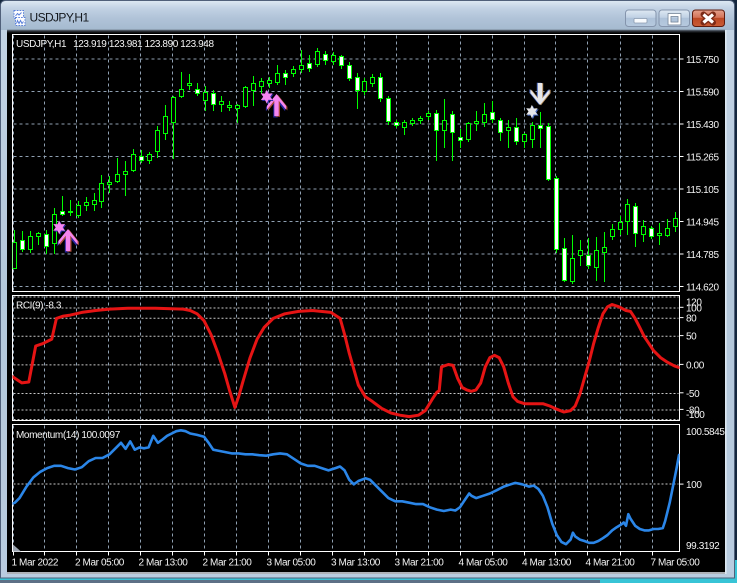 This screenshot has height=583, width=737. Describe the element at coordinates (695, 415) in the screenshot. I see `svg-text: -100` at that location.